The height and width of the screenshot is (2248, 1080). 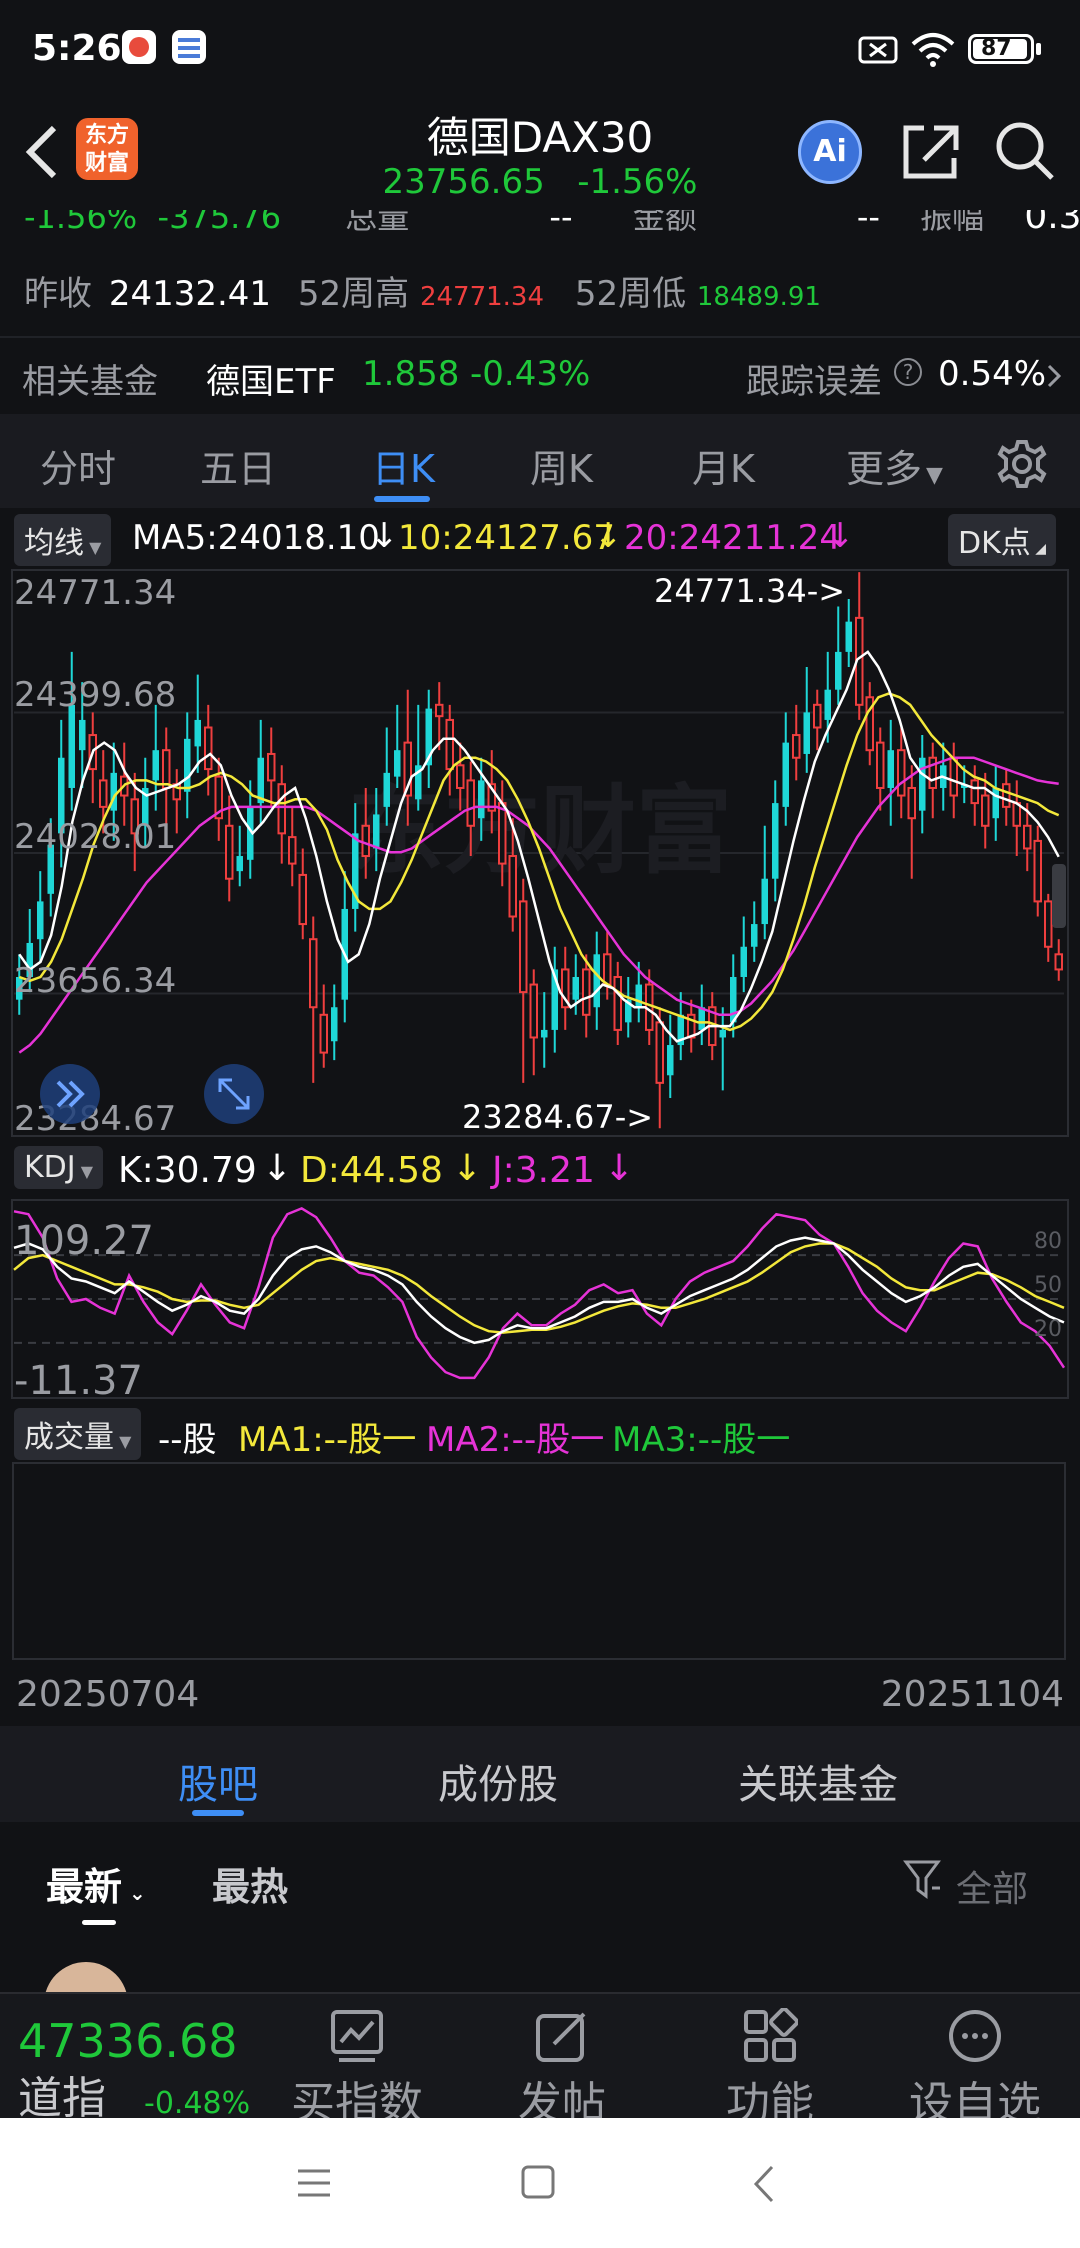 What do you see at coordinates (63, 540) in the screenshot?
I see `indicator-selector-ma: 均线 ▼` at bounding box center [63, 540].